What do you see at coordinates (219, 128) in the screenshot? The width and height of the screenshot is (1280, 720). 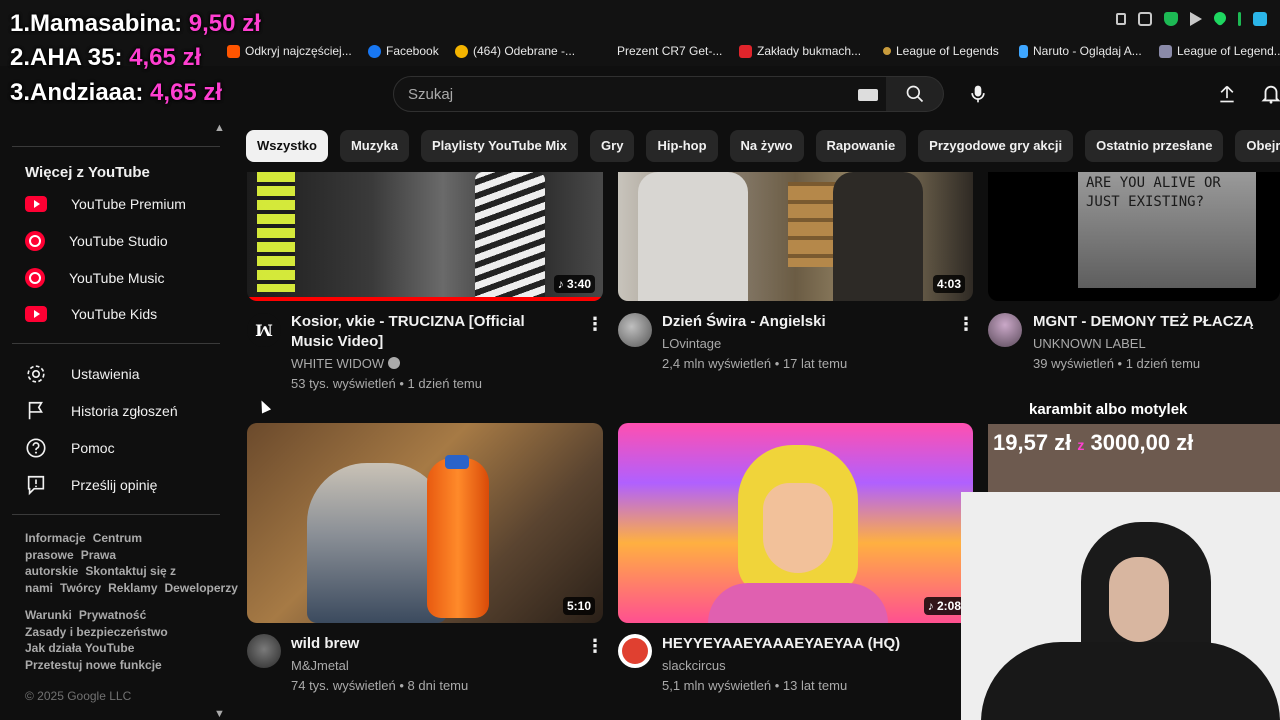 I see `scroll-up-icon: ▲` at bounding box center [219, 128].